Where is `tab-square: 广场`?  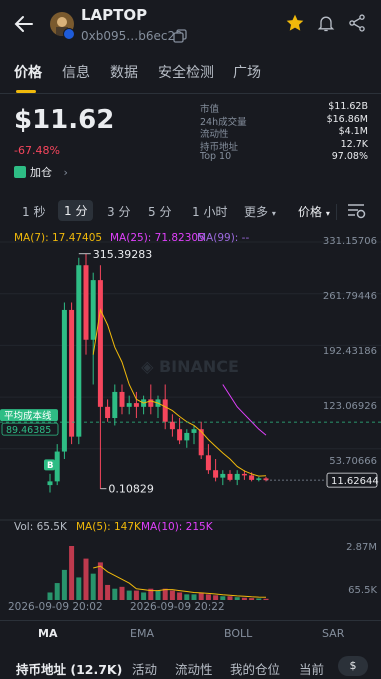
tab-square: 广场 is located at coordinates (247, 72).